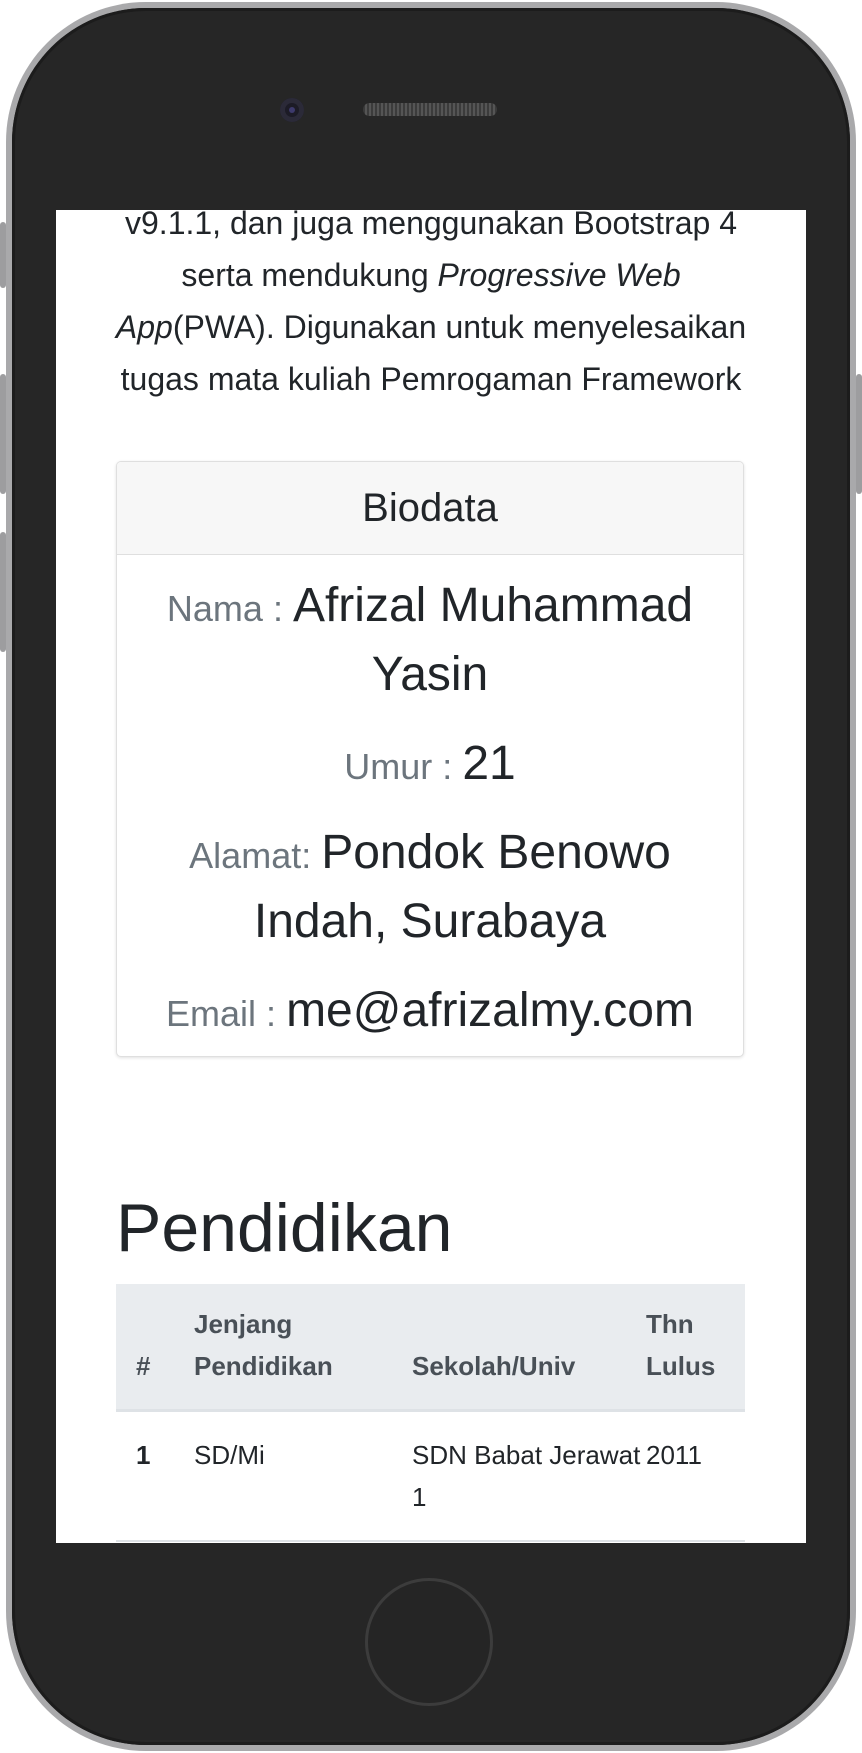 This screenshot has width=862, height=1753. What do you see at coordinates (229, 1455) in the screenshot?
I see `row-jenjang: SD/Mi` at bounding box center [229, 1455].